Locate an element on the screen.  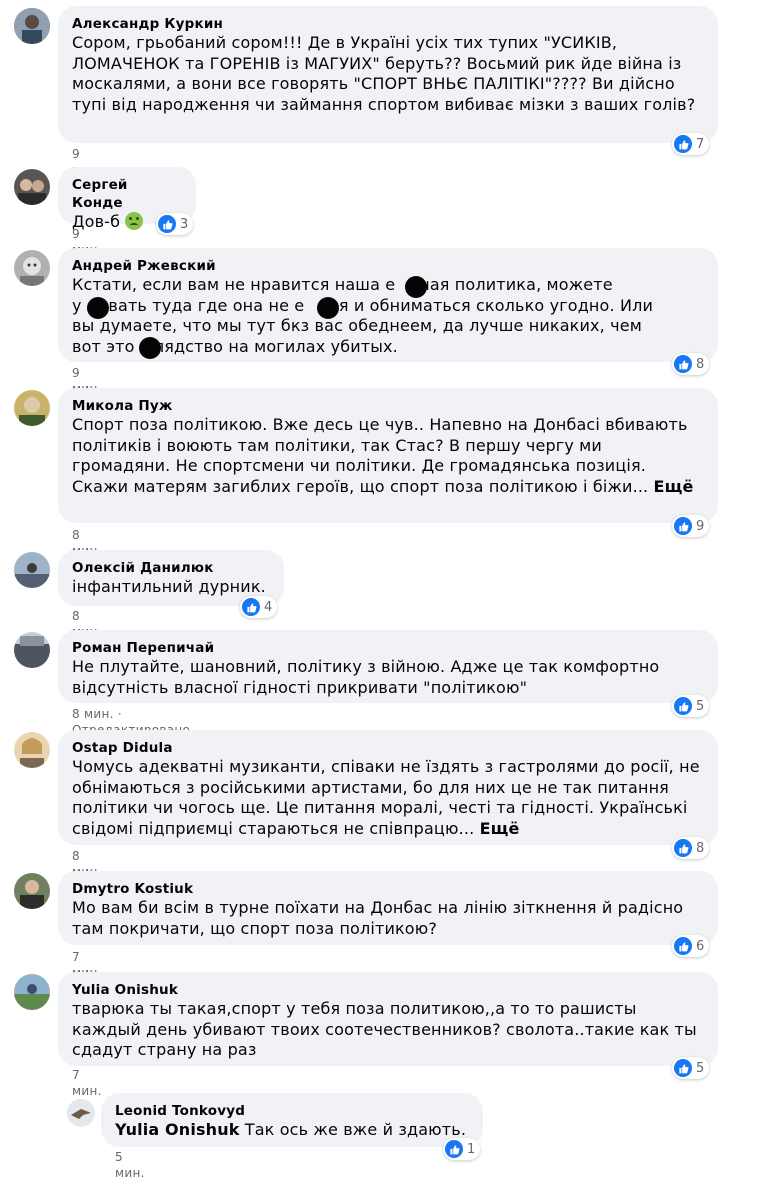
comment-author: Ostap Didula is located at coordinates (388, 748).